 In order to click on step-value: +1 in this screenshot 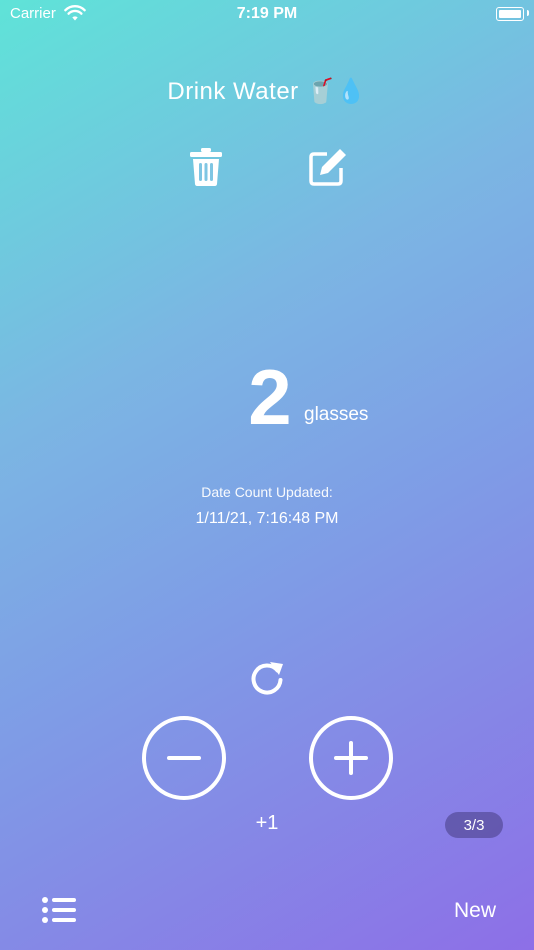, I will do `click(267, 823)`.